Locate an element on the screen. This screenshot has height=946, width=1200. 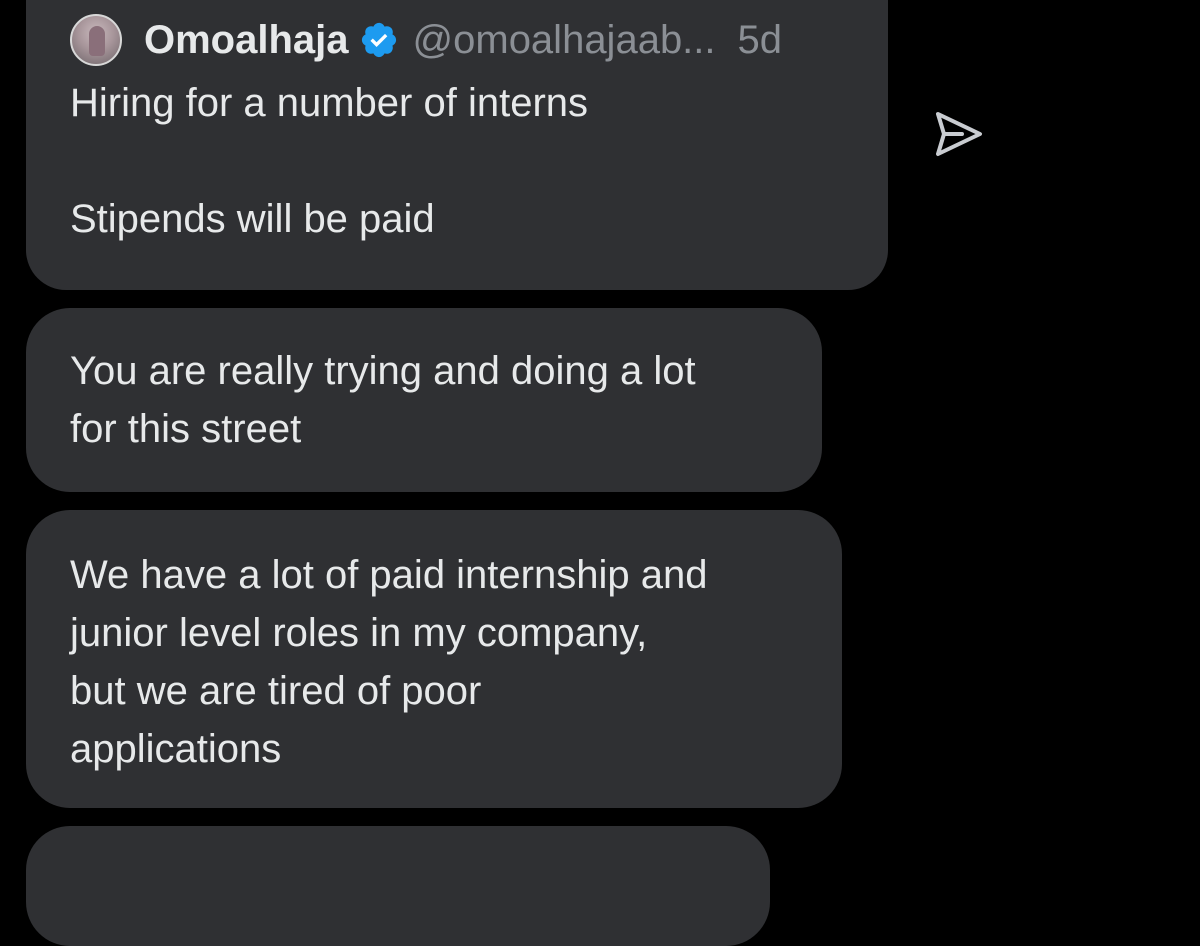
message-bubble-partial is located at coordinates (398, 886).